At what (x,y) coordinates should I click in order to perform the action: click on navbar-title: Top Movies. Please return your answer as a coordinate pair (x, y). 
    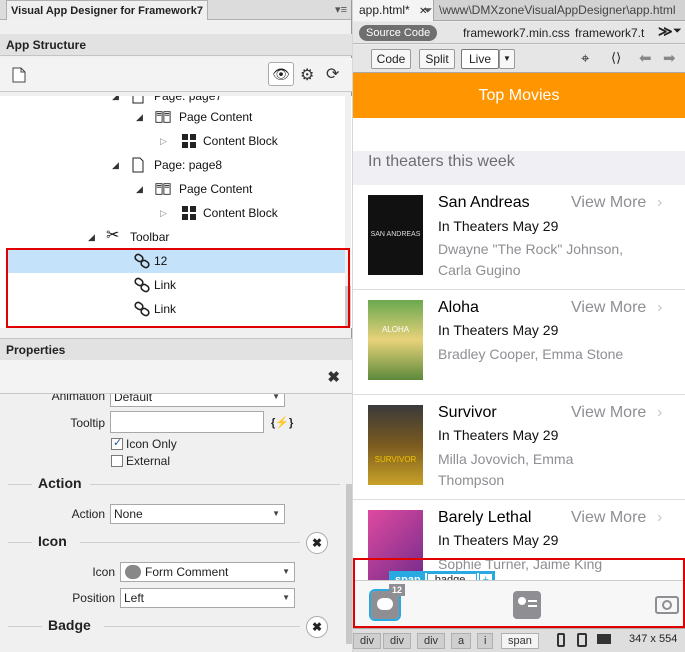
    Looking at the image, I should click on (519, 95).